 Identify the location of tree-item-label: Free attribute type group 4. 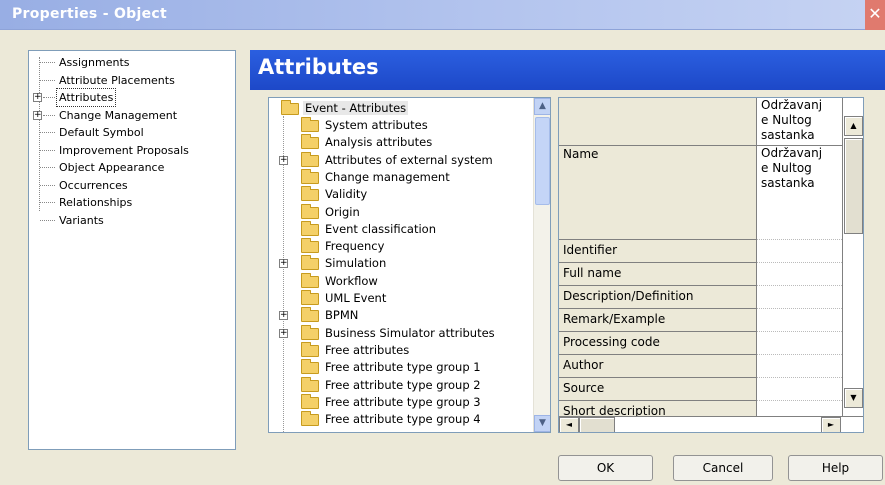
(403, 419).